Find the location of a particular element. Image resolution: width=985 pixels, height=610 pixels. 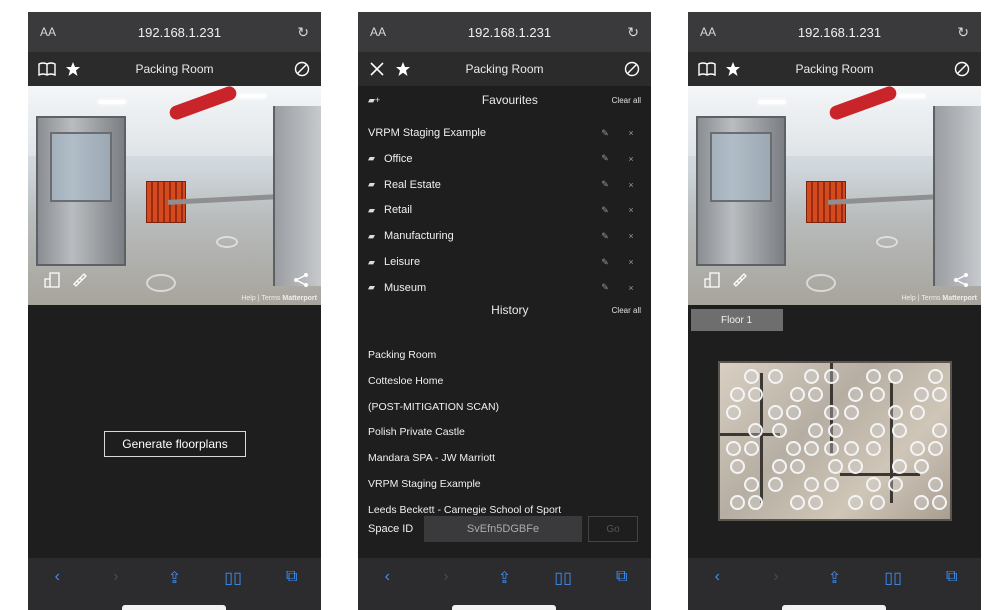

space-id-input is located at coordinates (503, 529).